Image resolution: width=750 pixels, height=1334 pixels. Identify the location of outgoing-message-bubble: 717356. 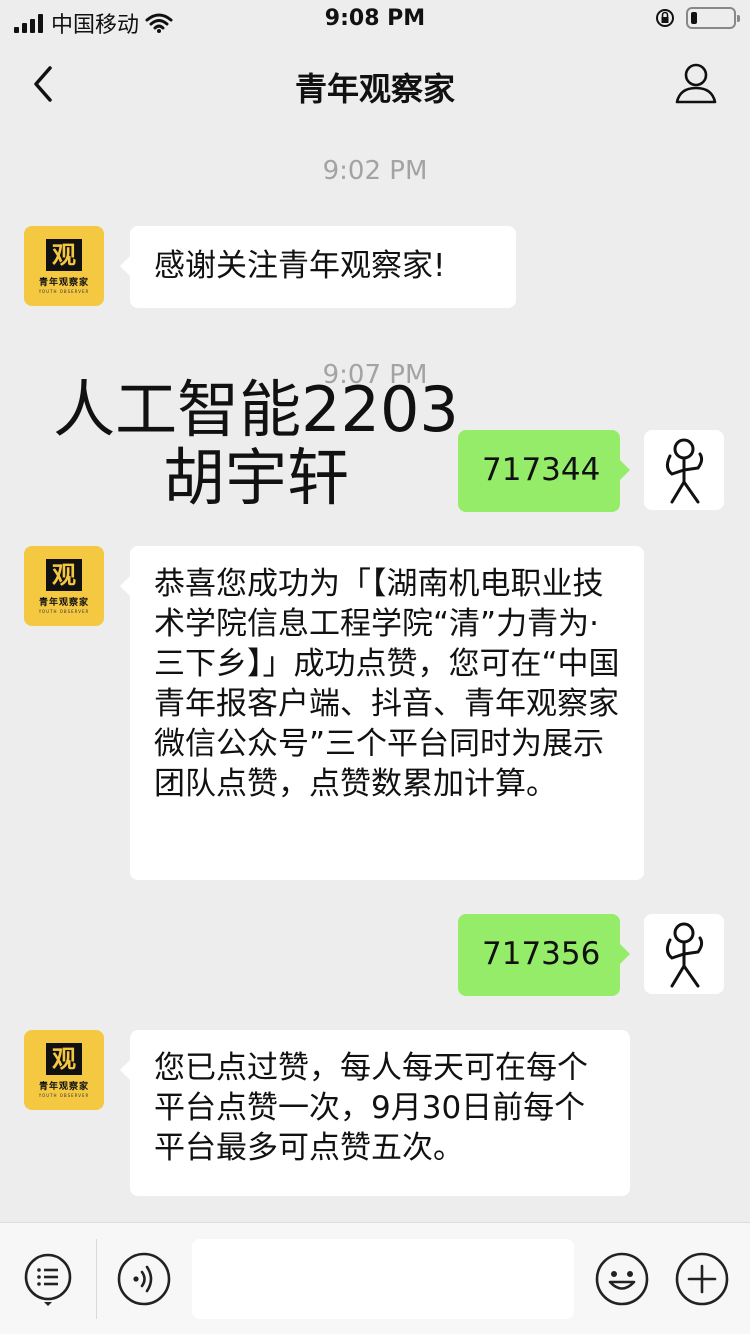
(544, 955).